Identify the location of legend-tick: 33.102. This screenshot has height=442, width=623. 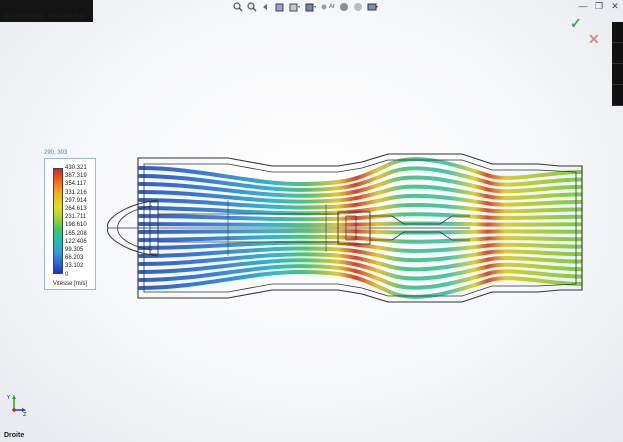
(74, 266).